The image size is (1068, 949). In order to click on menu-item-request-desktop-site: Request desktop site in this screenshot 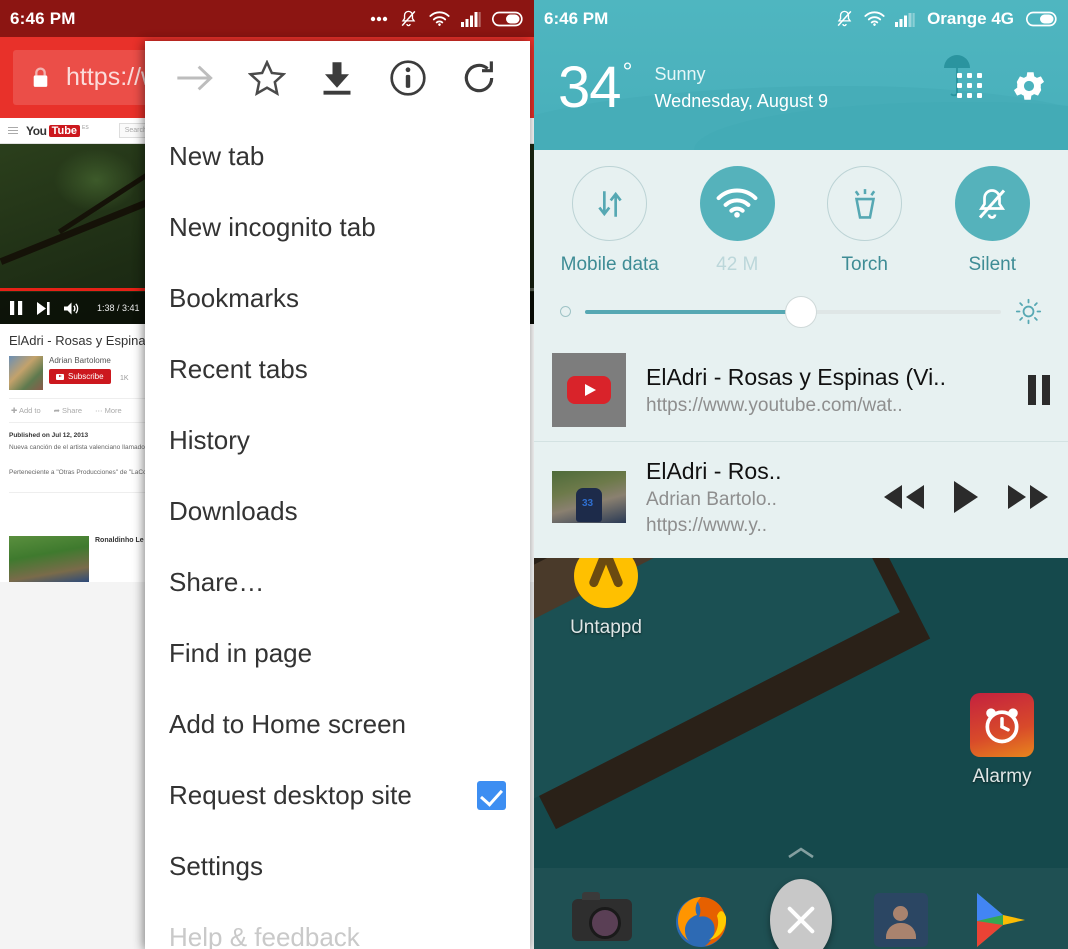, I will do `click(337, 795)`.